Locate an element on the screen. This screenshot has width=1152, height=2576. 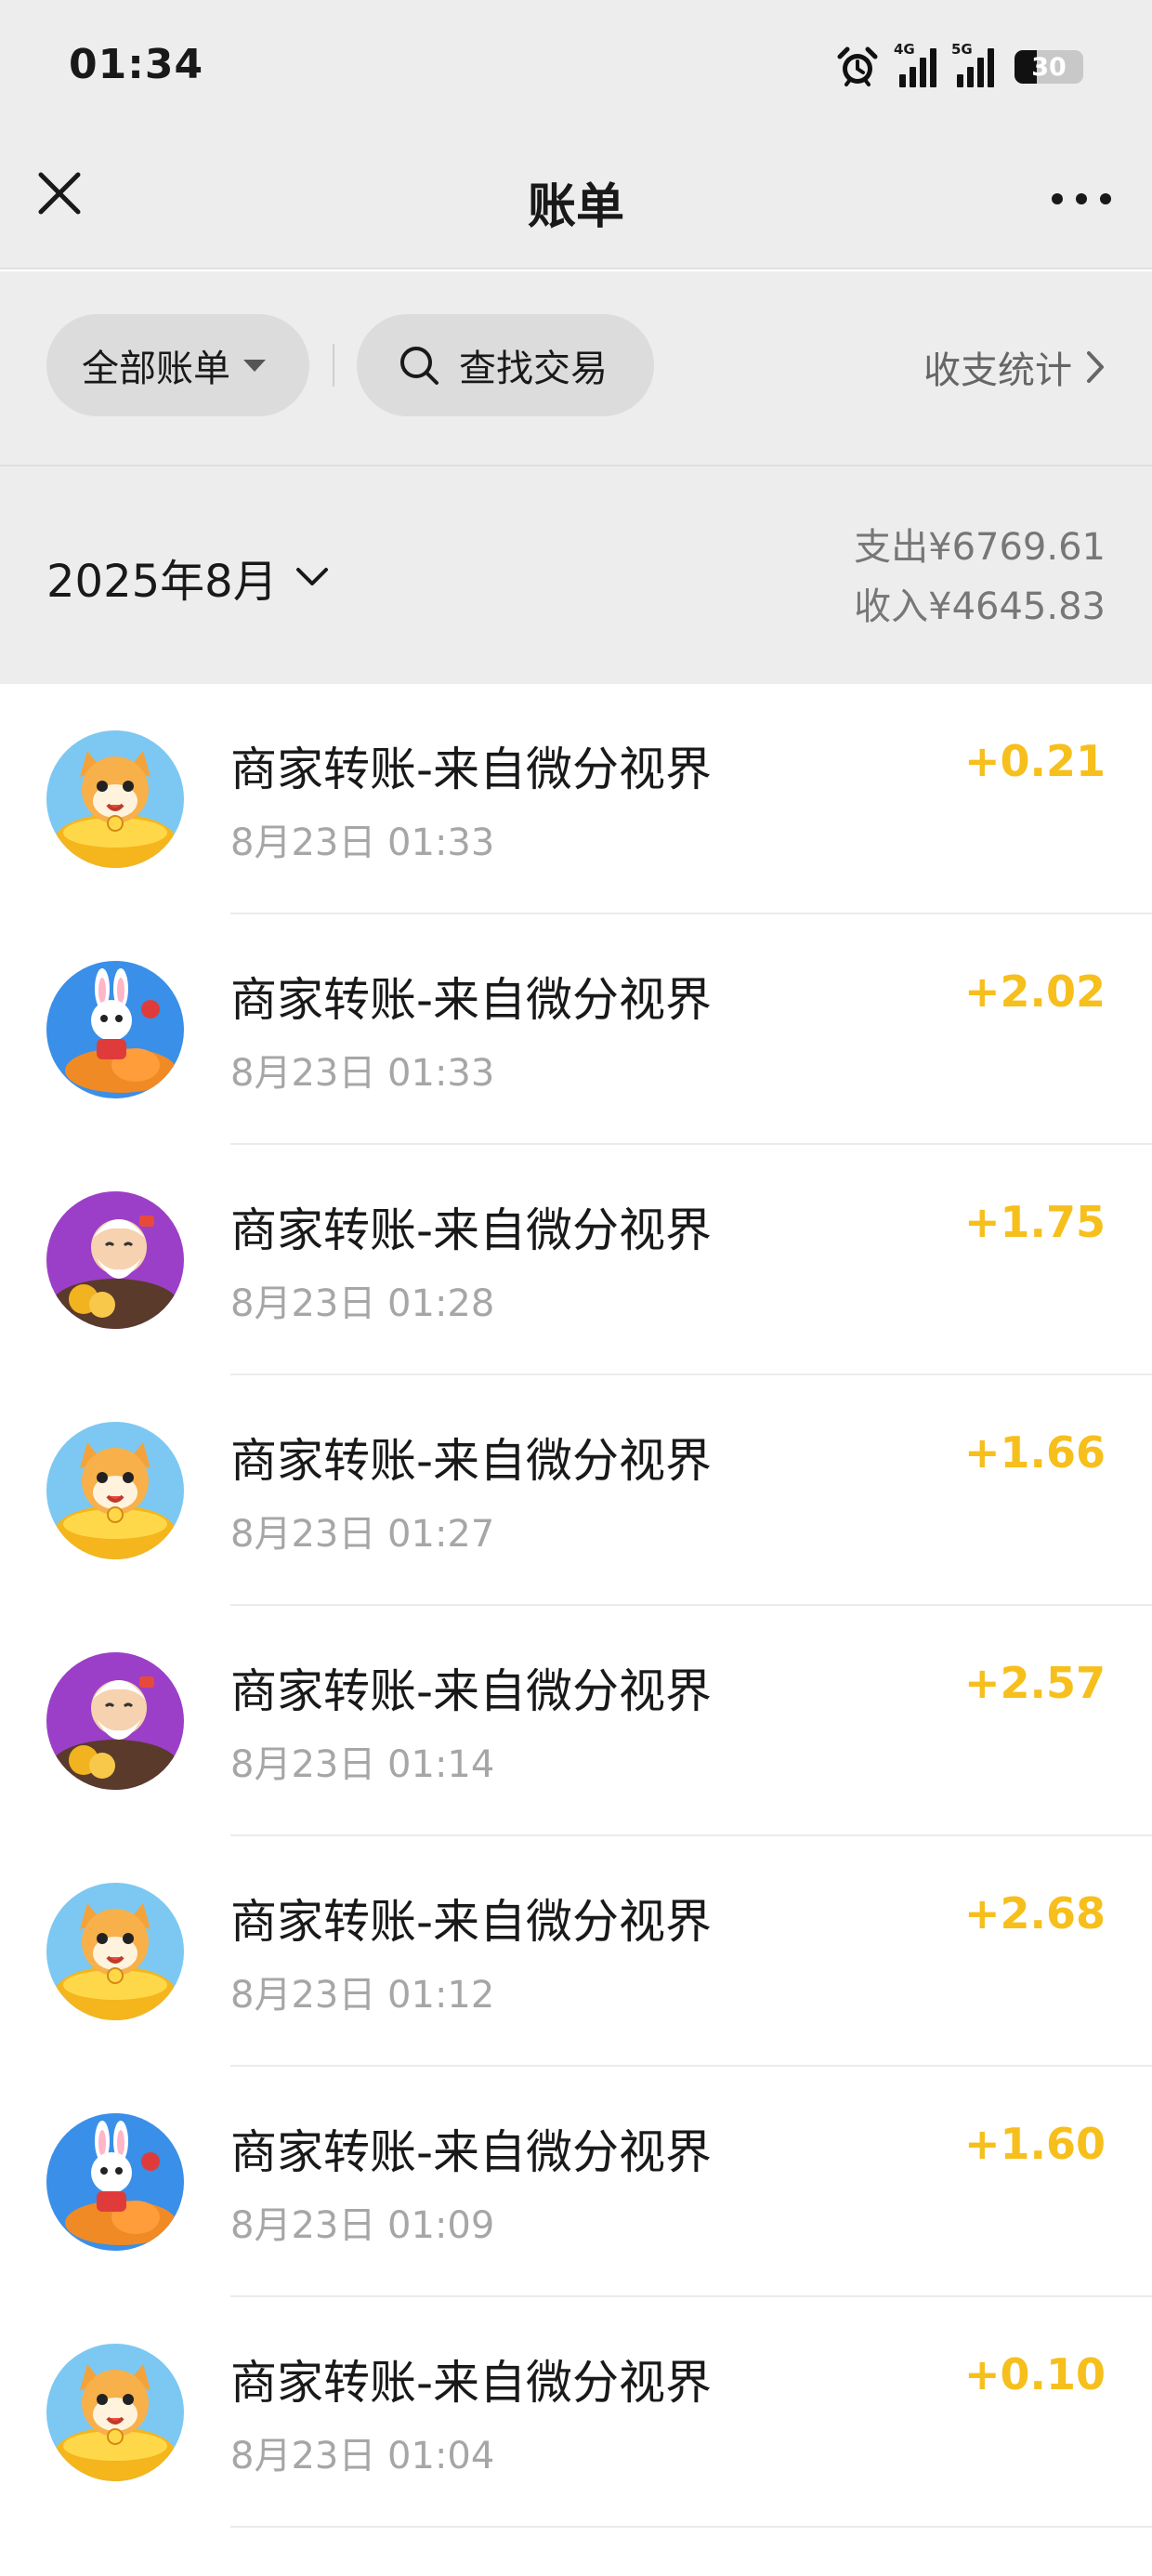
status-time: 01:34 is located at coordinates (136, 64).